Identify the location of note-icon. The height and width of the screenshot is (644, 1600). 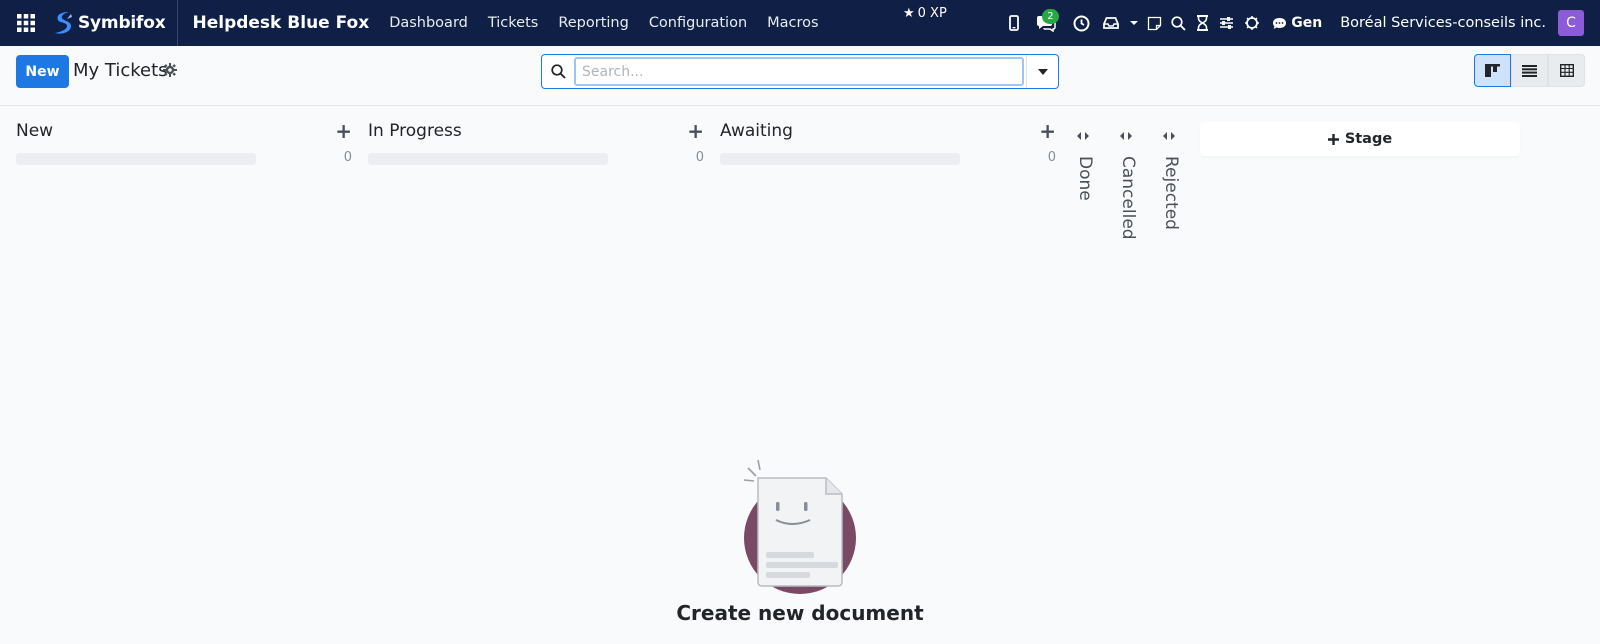
(1154, 23).